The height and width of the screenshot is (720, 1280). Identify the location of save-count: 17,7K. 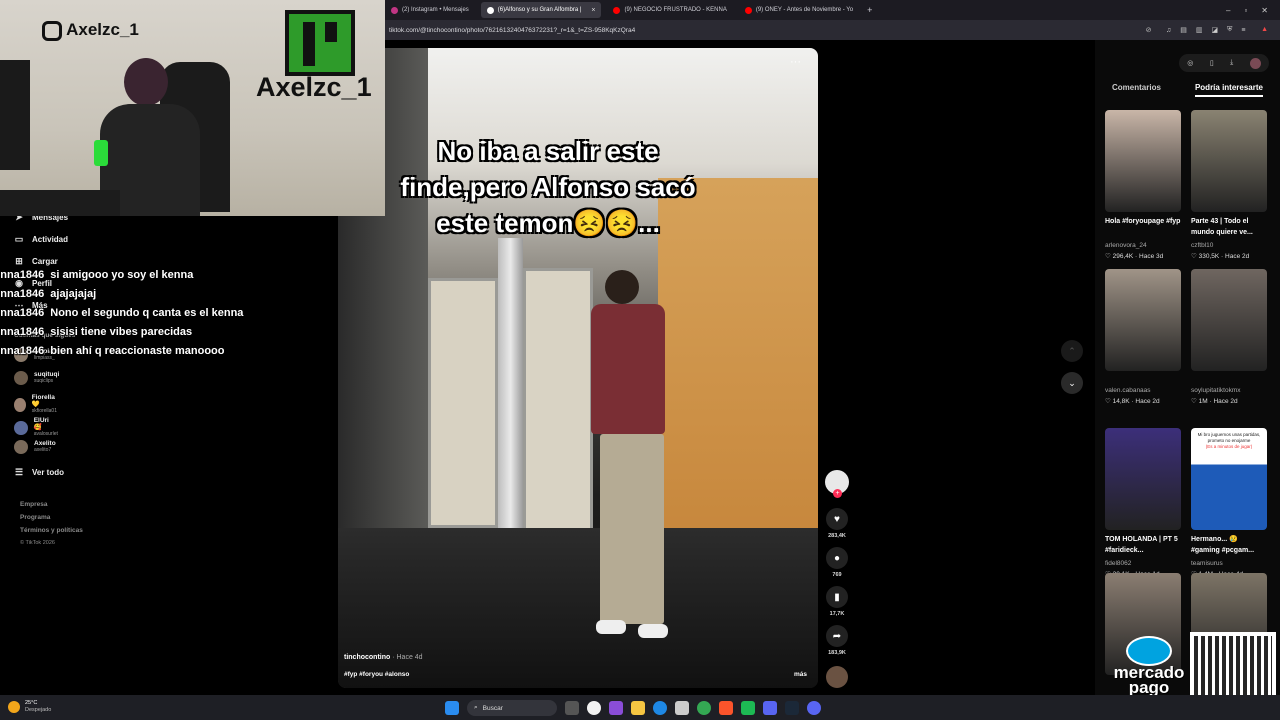
(837, 614).